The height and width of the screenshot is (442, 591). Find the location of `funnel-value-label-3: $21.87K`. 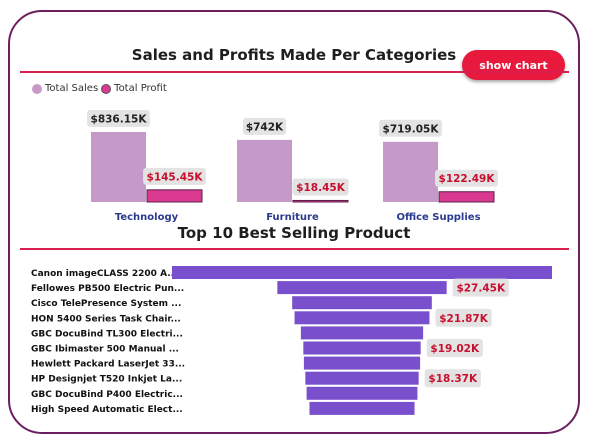

funnel-value-label-3: $21.87K is located at coordinates (464, 319).